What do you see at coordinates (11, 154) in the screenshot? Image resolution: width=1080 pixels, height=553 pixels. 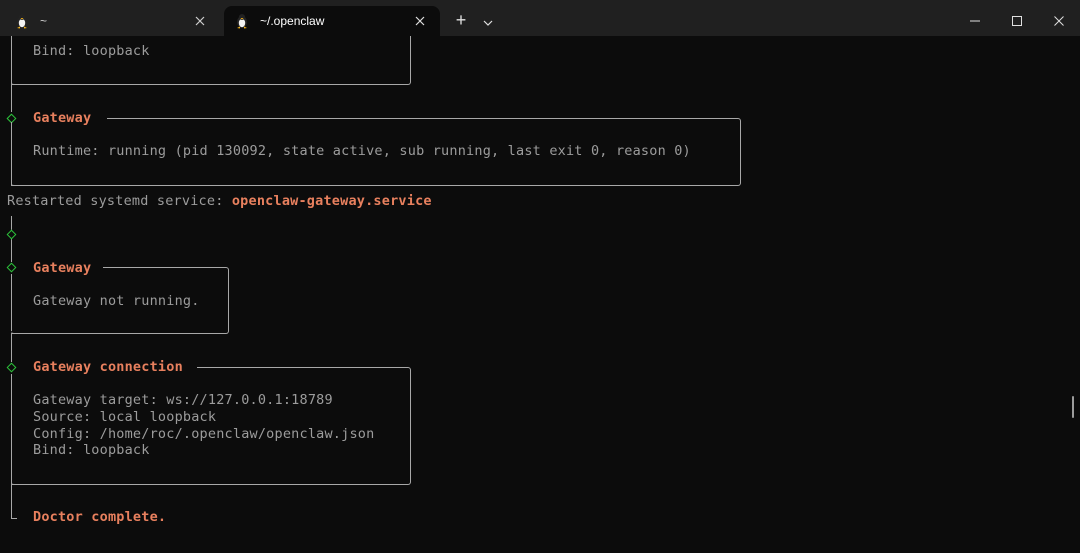 I see `tree-line` at bounding box center [11, 154].